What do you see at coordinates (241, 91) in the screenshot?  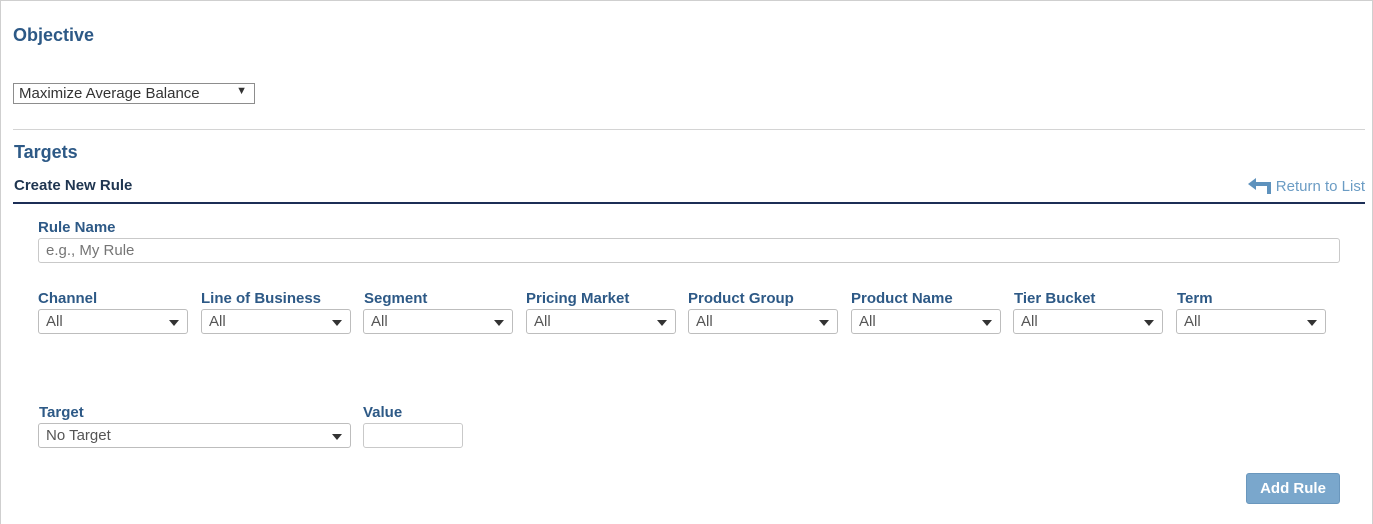 I see `triangle-down-icon: ▼` at bounding box center [241, 91].